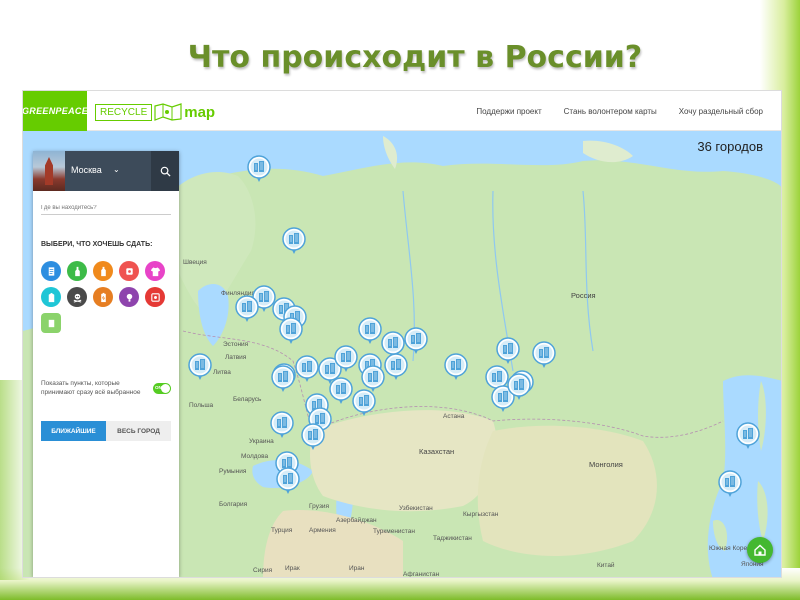 The image size is (800, 600). I want to click on map-label-azerbaijan: Азербайджан, so click(356, 520).